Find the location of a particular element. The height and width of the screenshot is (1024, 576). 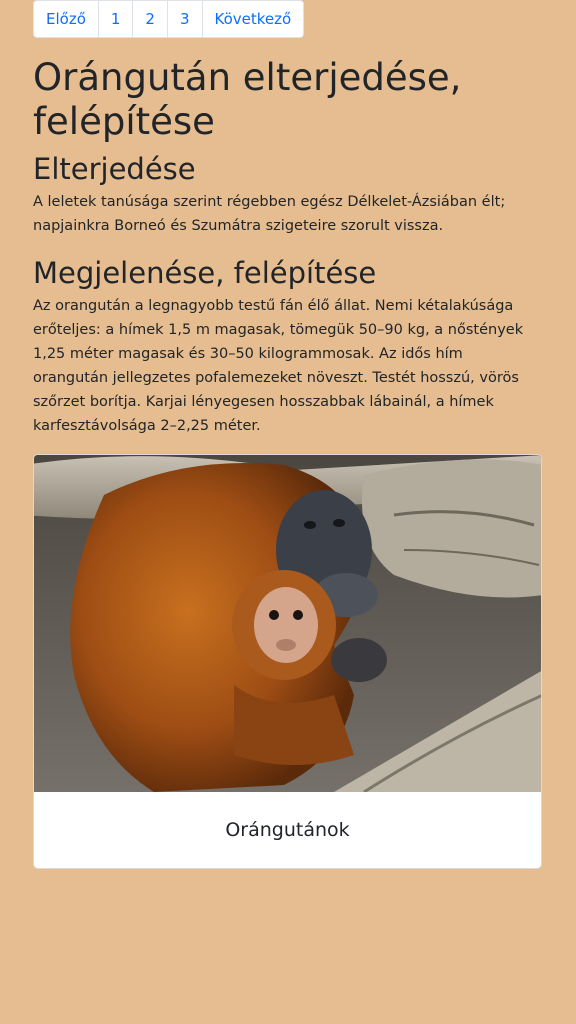

image-card-body: Orángutánok is located at coordinates (287, 830).